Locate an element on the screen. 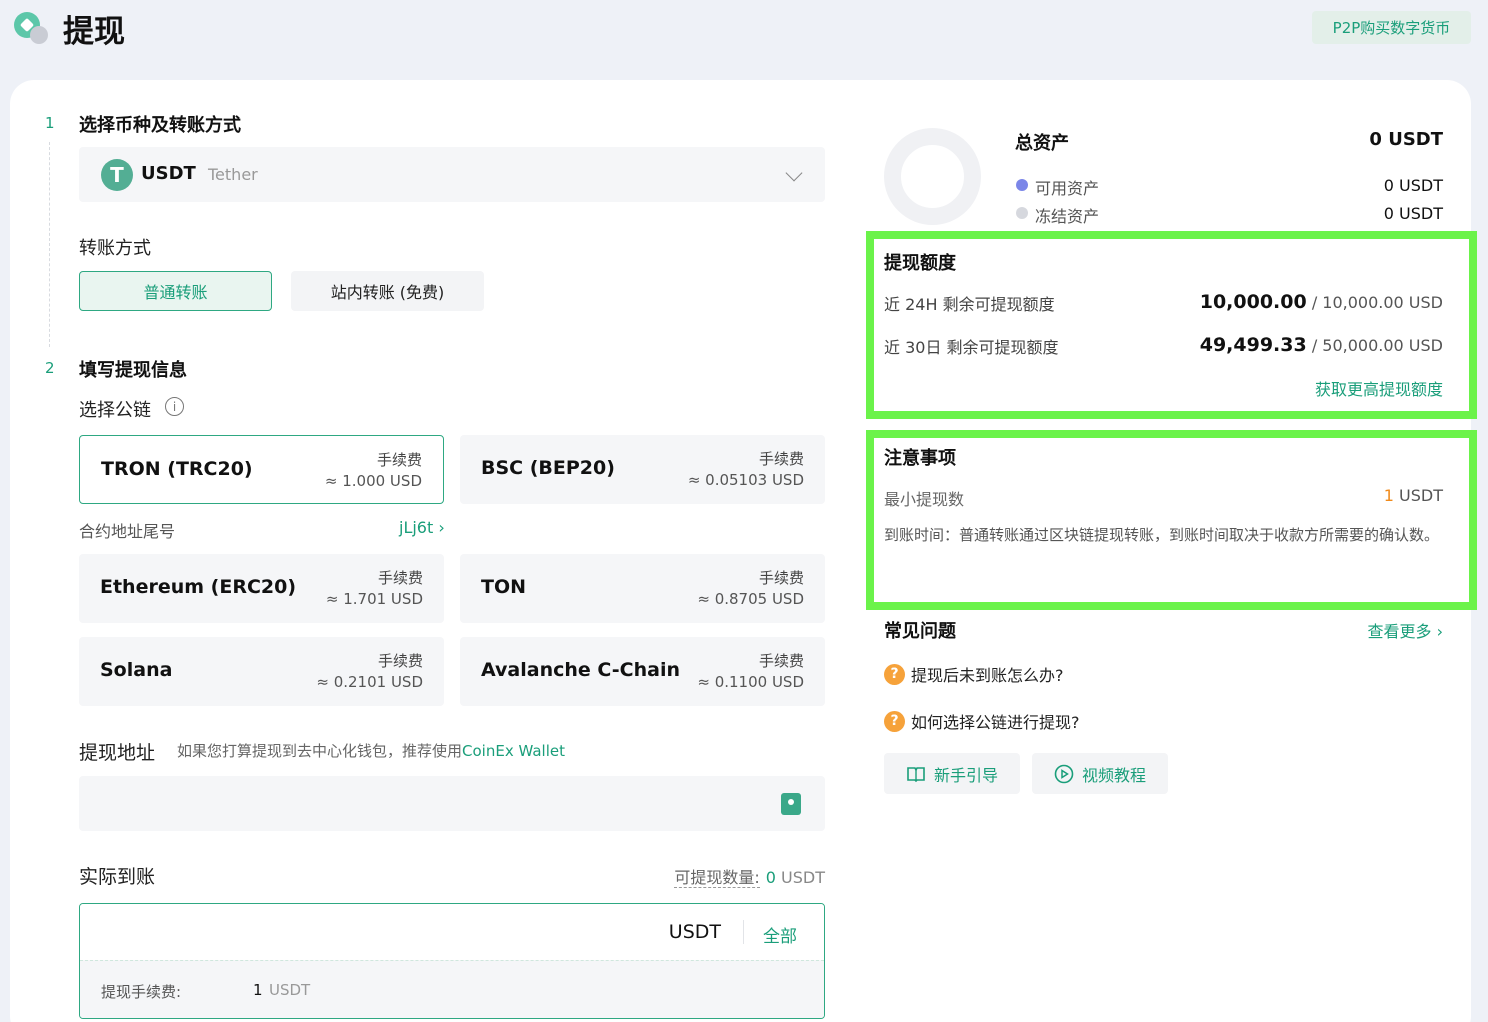  available-assets-label: 可用资产 is located at coordinates (1067, 188).